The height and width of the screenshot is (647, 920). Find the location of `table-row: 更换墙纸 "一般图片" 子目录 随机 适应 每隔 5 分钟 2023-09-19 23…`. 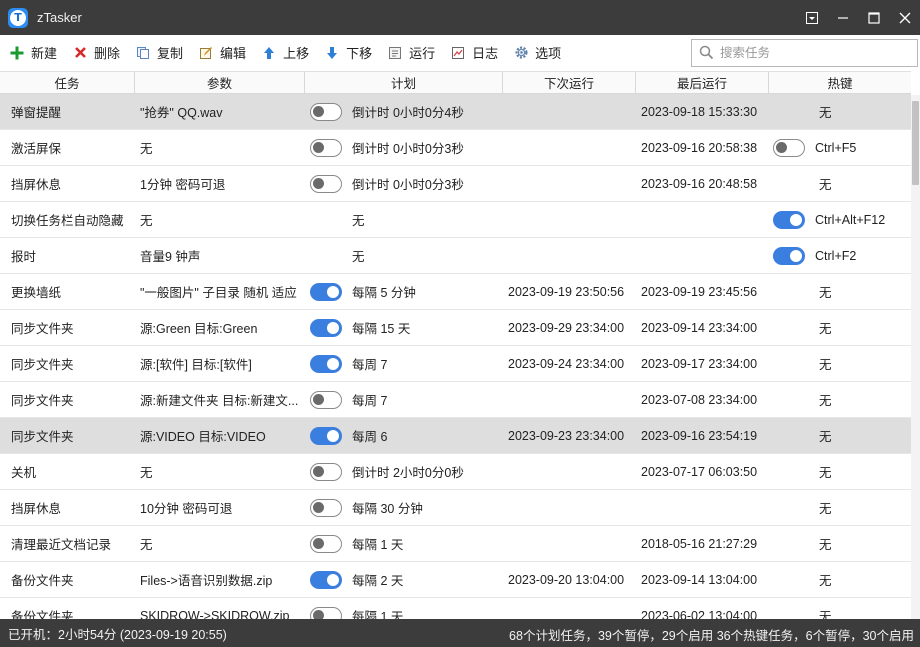

table-row: 更换墙纸 "一般图片" 子目录 随机 适应 每隔 5 分钟 2023-09-19 23… is located at coordinates (455, 292).